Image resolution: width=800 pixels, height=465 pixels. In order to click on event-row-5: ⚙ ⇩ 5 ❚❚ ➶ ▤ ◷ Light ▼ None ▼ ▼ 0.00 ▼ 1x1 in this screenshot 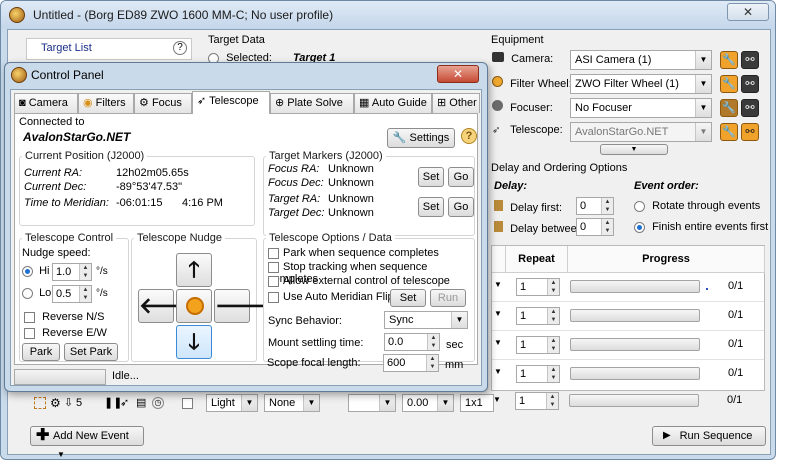, I will do `click(262, 405)`.